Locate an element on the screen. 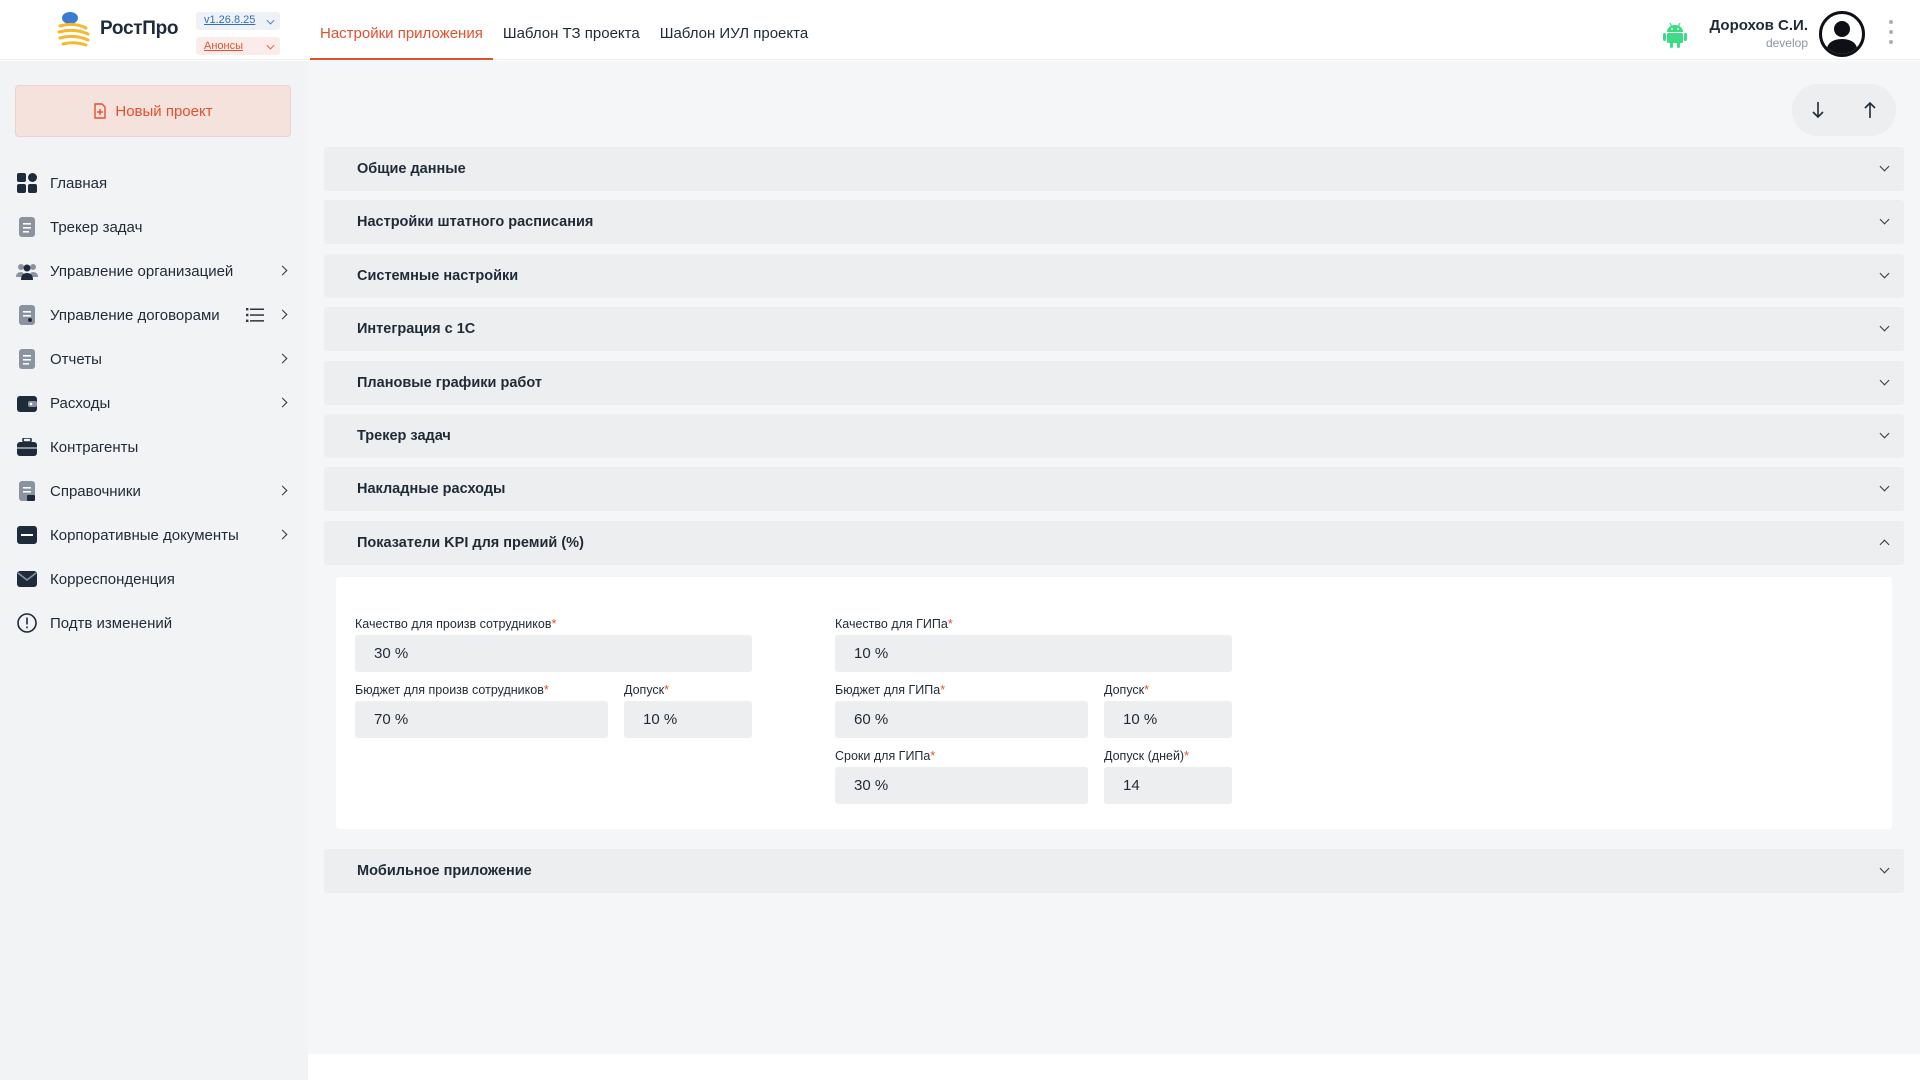  sidebar-item-label: Корреспонденция is located at coordinates (112, 579).